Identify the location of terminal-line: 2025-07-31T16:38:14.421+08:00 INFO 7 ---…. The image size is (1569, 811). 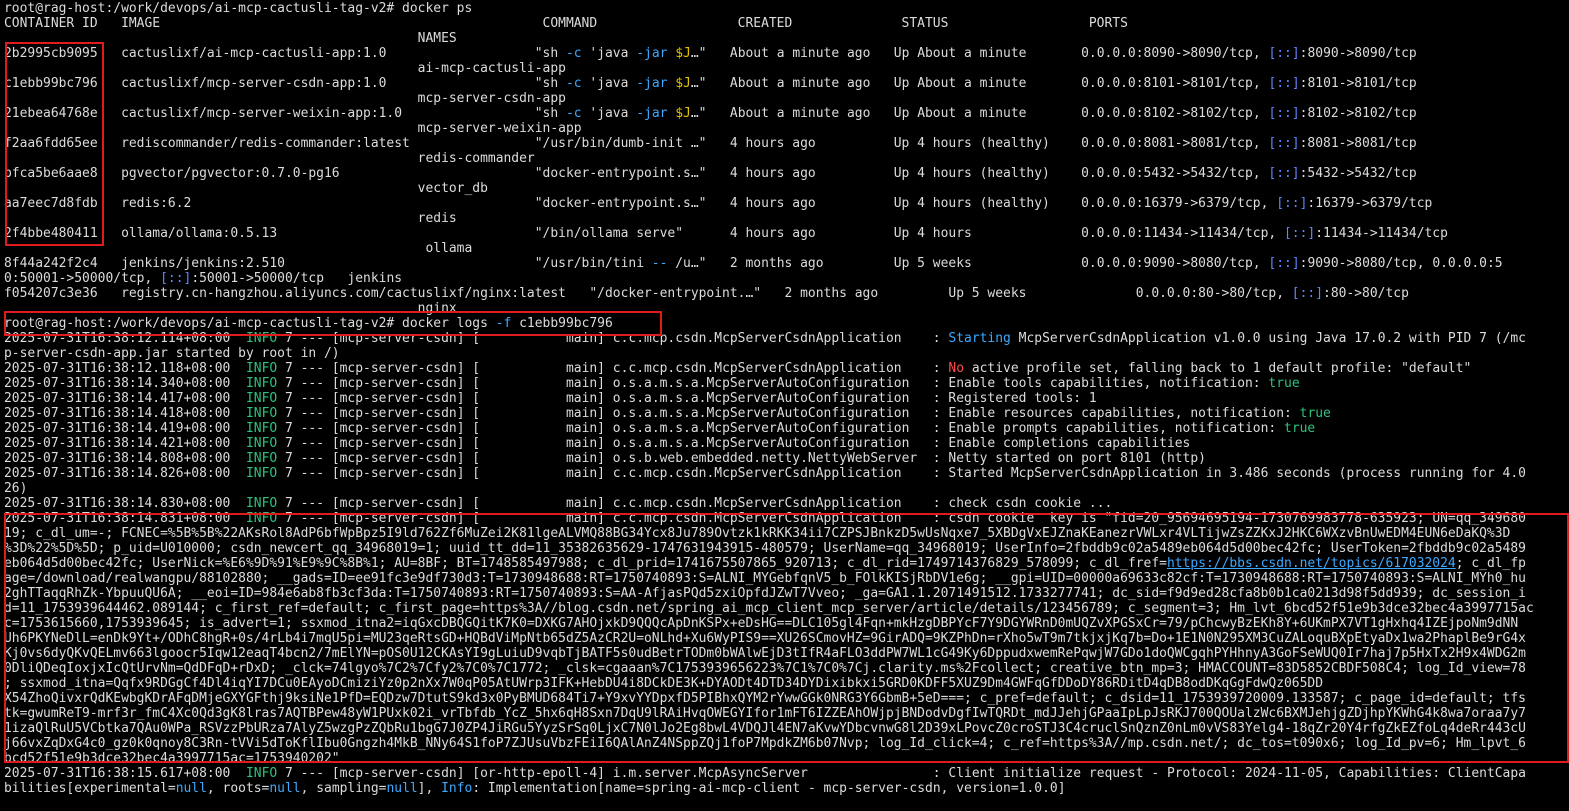
(786, 443).